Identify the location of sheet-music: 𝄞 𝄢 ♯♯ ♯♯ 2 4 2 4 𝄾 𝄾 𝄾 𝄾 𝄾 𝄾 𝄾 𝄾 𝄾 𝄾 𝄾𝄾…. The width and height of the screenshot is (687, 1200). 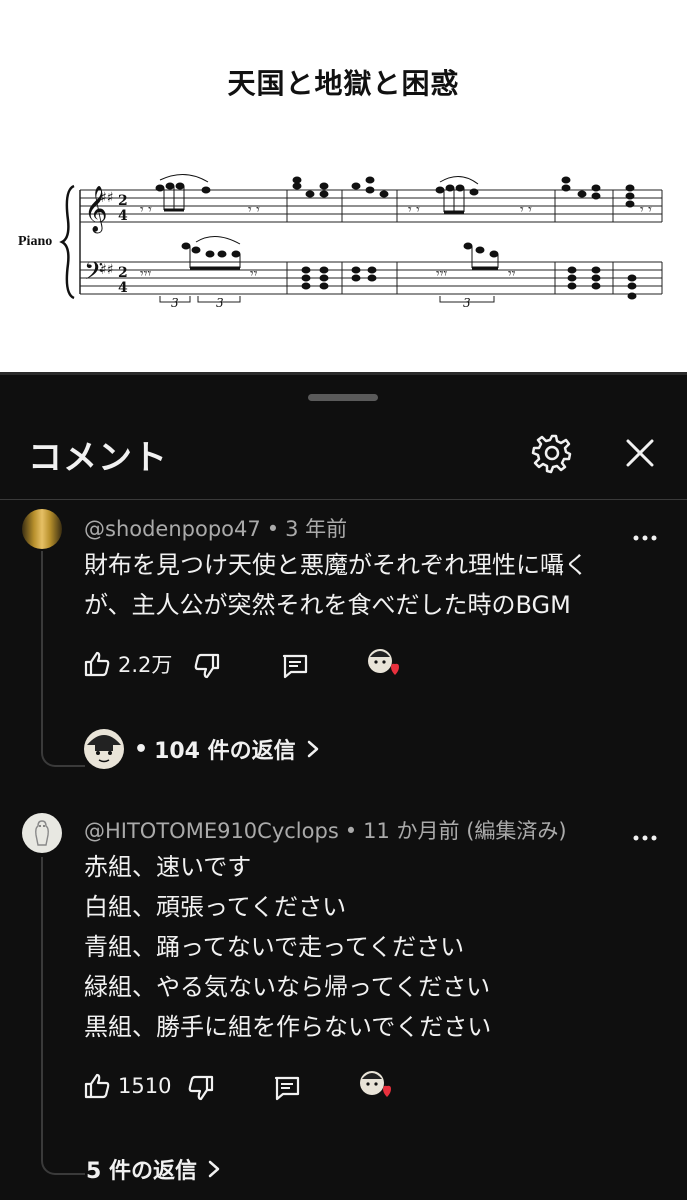
(361, 242).